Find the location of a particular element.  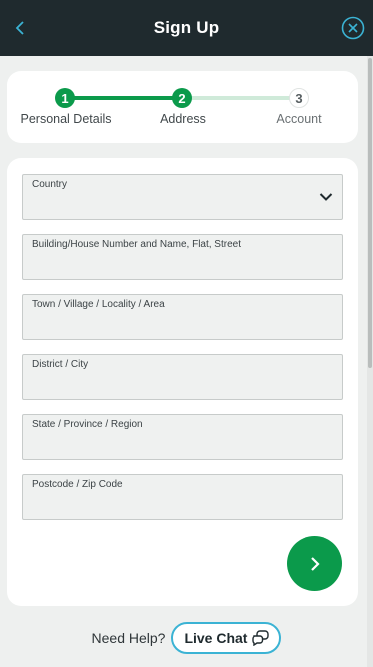

close-button is located at coordinates (353, 28).